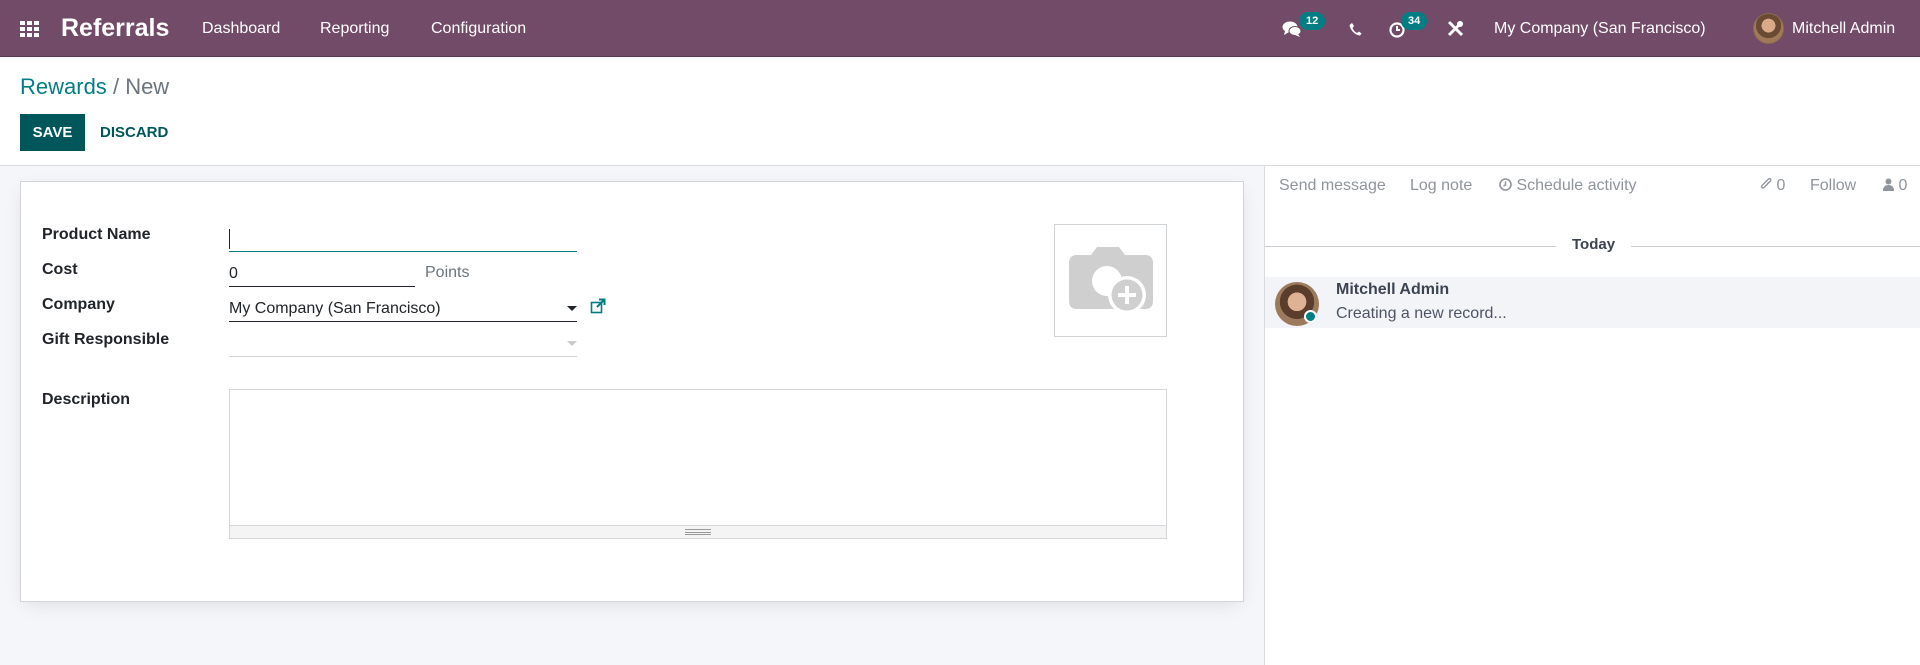  I want to click on product-image-upload, so click(1110, 280).